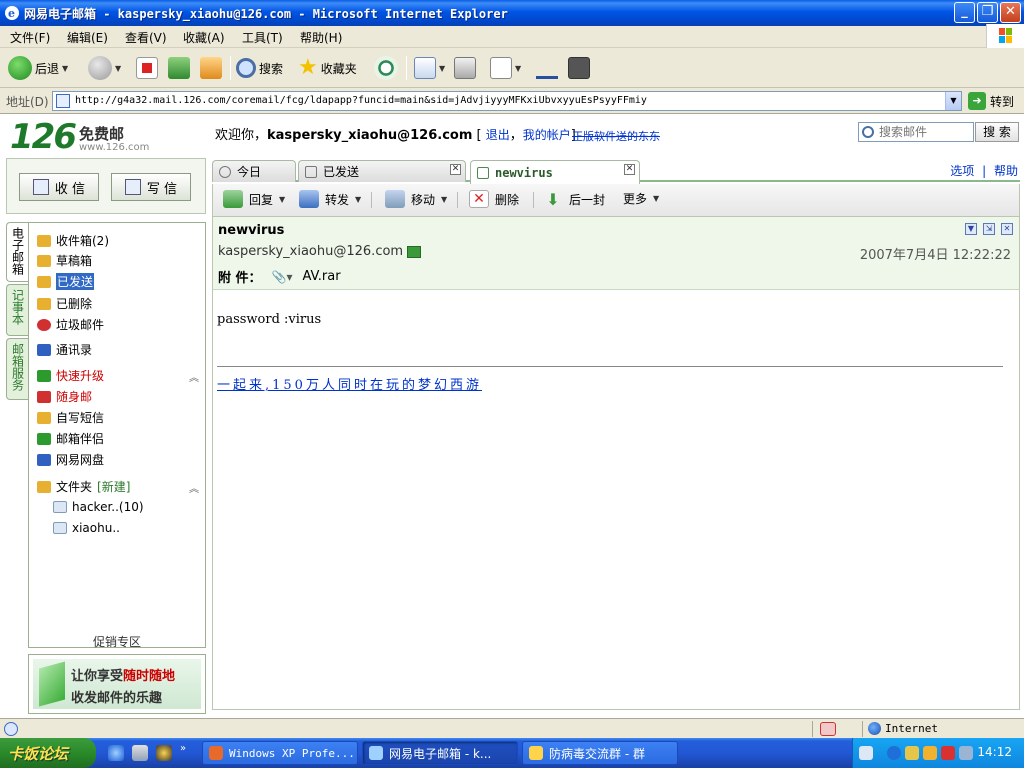 This screenshot has width=1024, height=768. Describe the element at coordinates (1010, 12) in the screenshot. I see `close-button: ✕` at that location.